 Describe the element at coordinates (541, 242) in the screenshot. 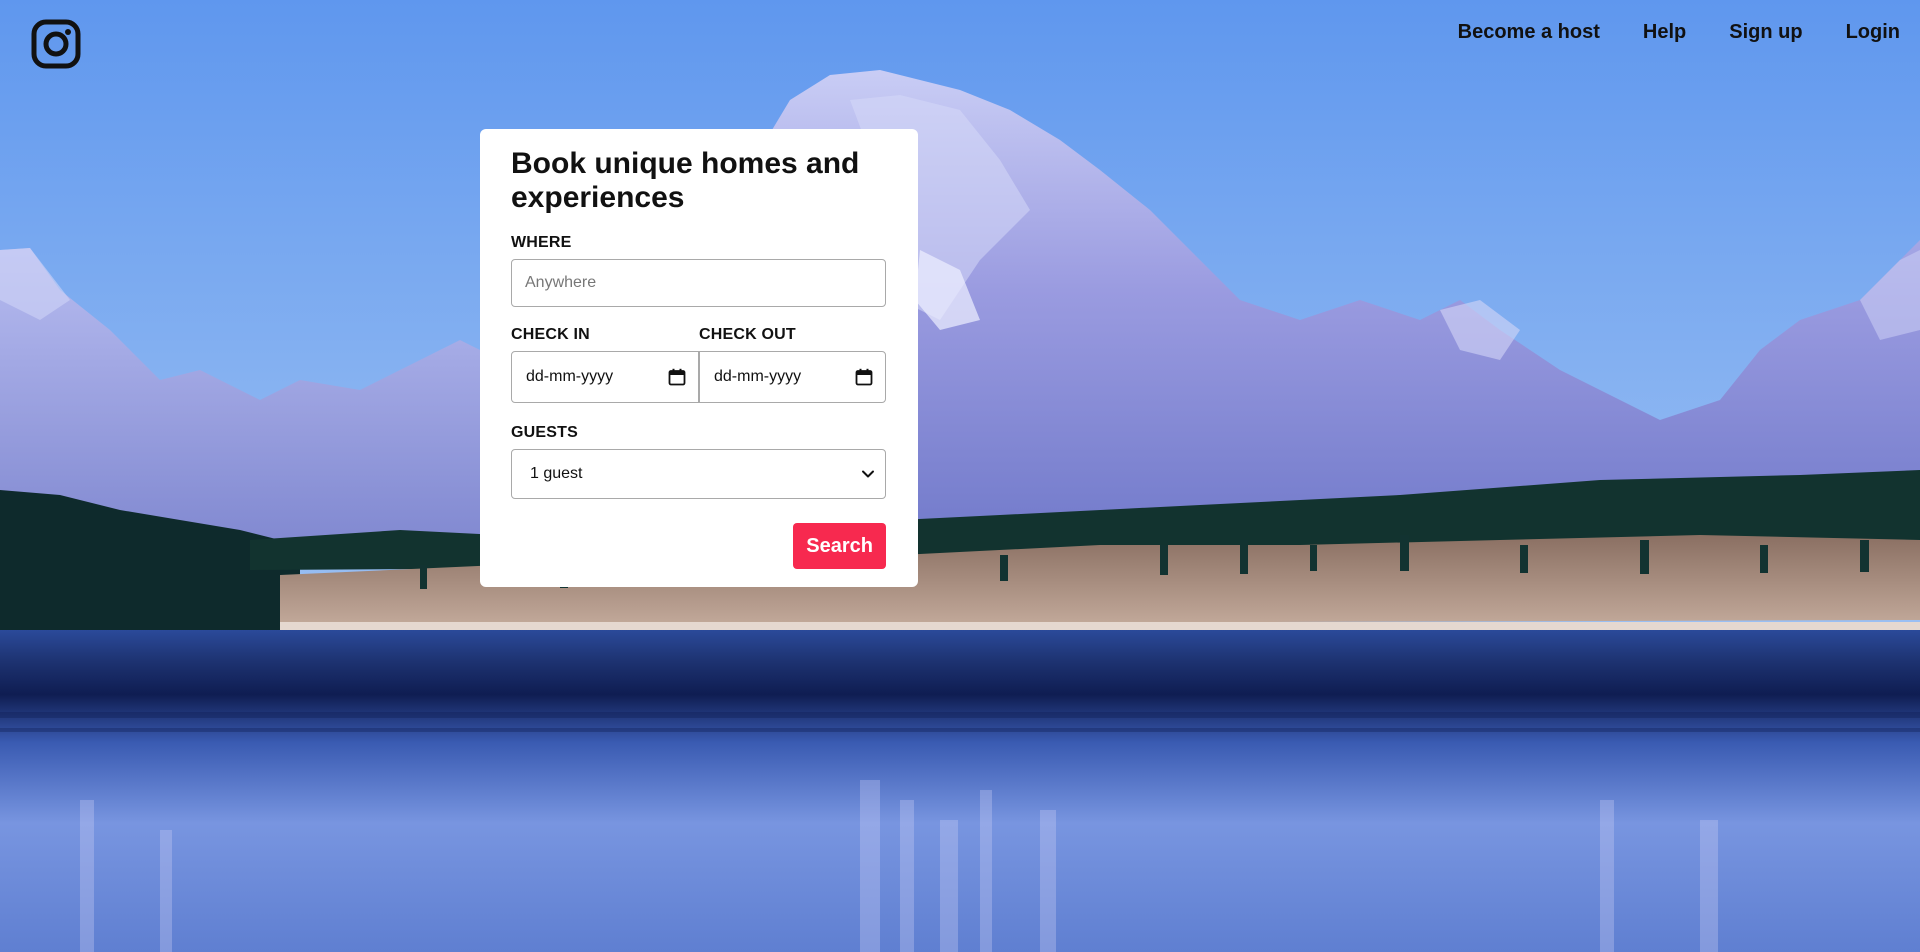

I see `where-label: WHERE` at that location.